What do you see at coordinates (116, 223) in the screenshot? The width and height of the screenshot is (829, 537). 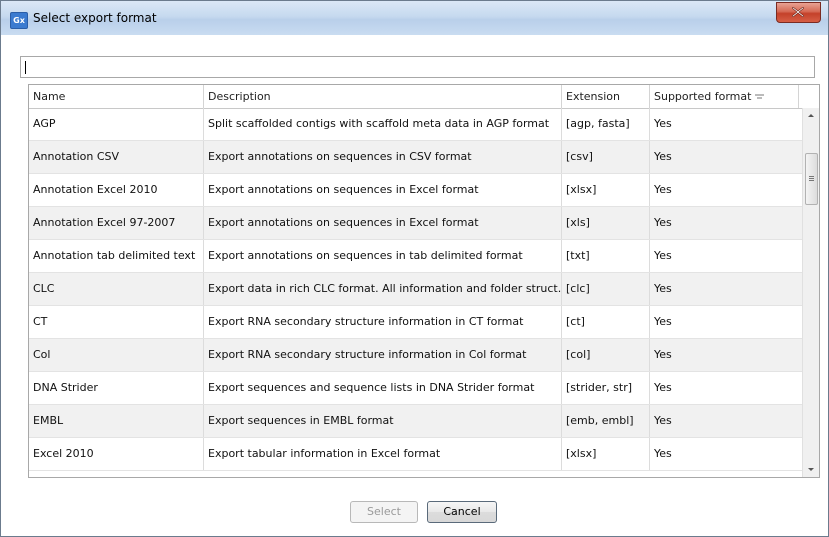 I see `cell-name: Annotation Excel 97-2007` at bounding box center [116, 223].